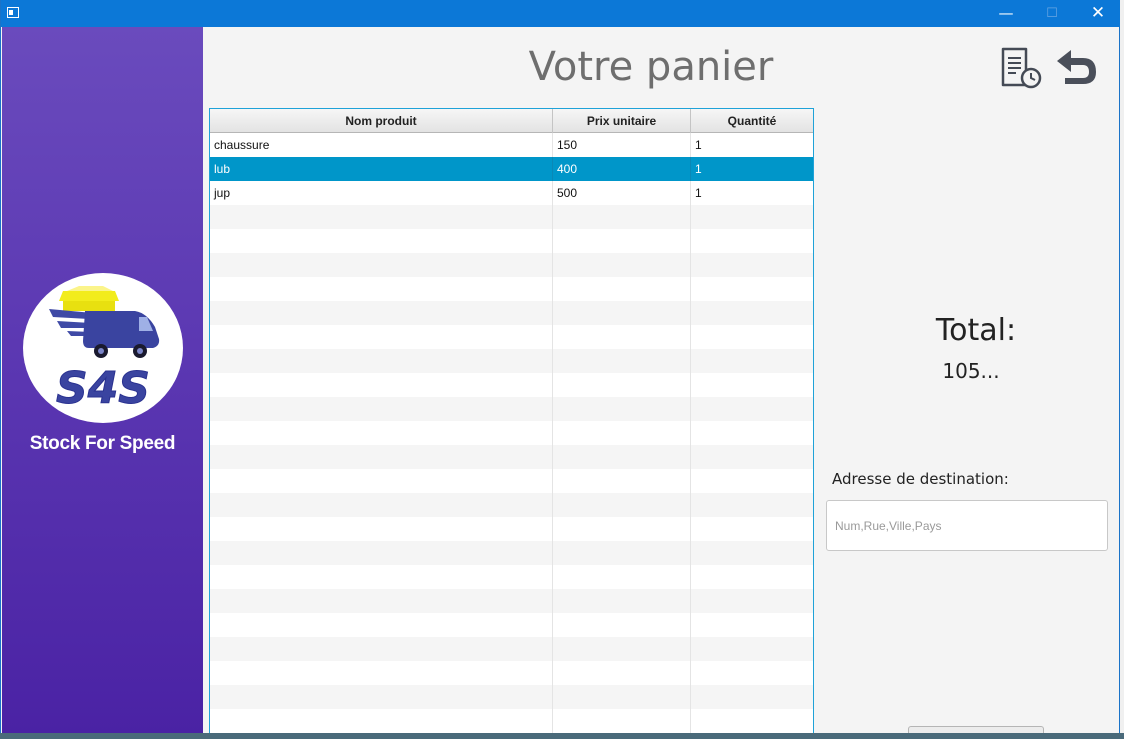 The image size is (1124, 739). I want to click on history-document-icon, so click(1021, 68).